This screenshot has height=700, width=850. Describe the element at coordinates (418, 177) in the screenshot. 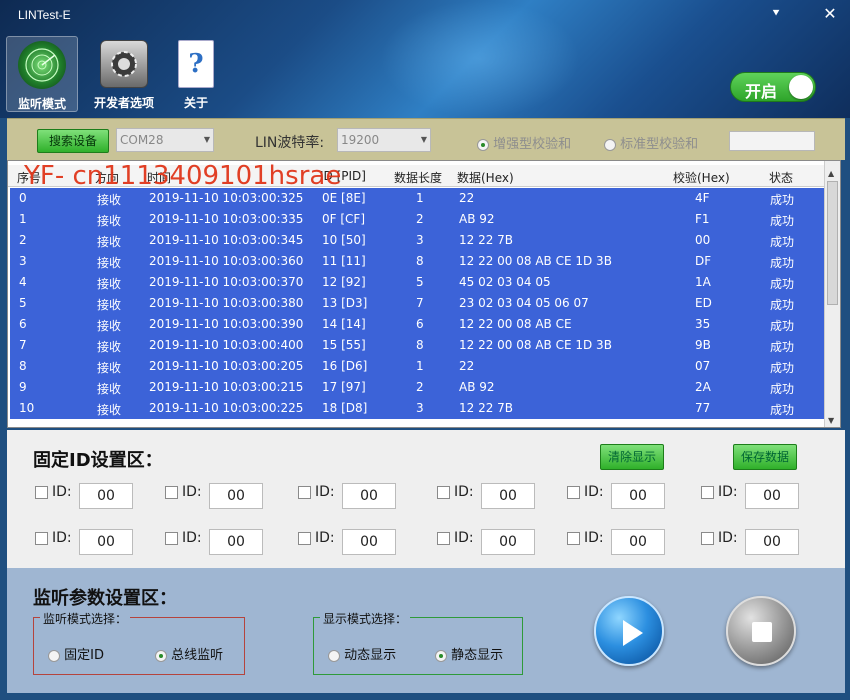

I see `col-length: 数据长度` at that location.